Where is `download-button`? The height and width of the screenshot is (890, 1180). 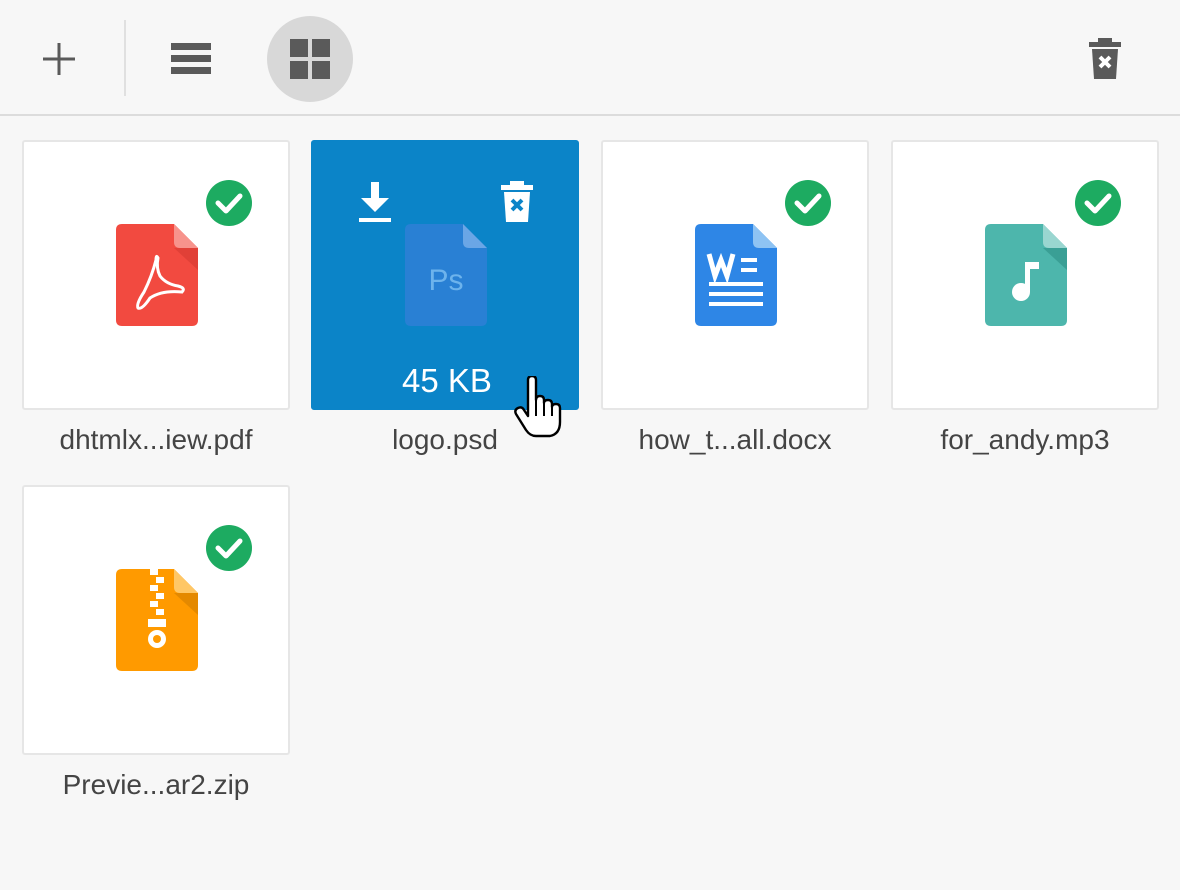
download-button is located at coordinates (375, 203).